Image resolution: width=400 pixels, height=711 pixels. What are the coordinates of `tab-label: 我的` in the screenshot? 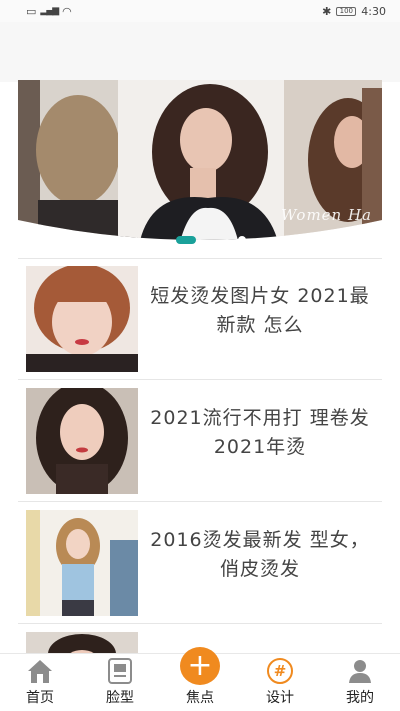 It's located at (360, 698).